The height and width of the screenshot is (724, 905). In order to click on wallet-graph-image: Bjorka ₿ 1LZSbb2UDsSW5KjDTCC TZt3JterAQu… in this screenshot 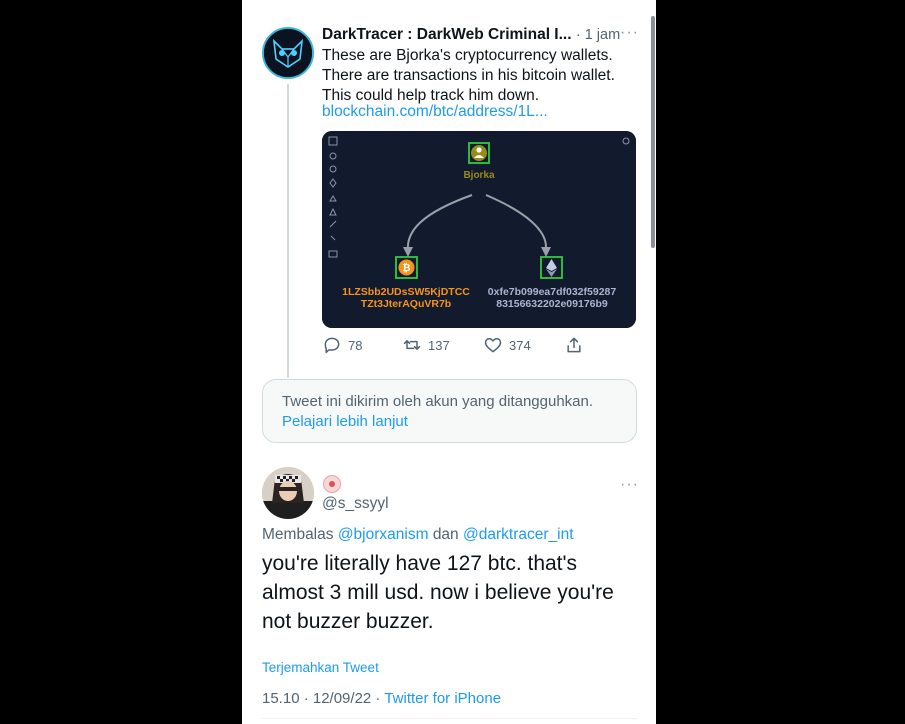, I will do `click(479, 229)`.